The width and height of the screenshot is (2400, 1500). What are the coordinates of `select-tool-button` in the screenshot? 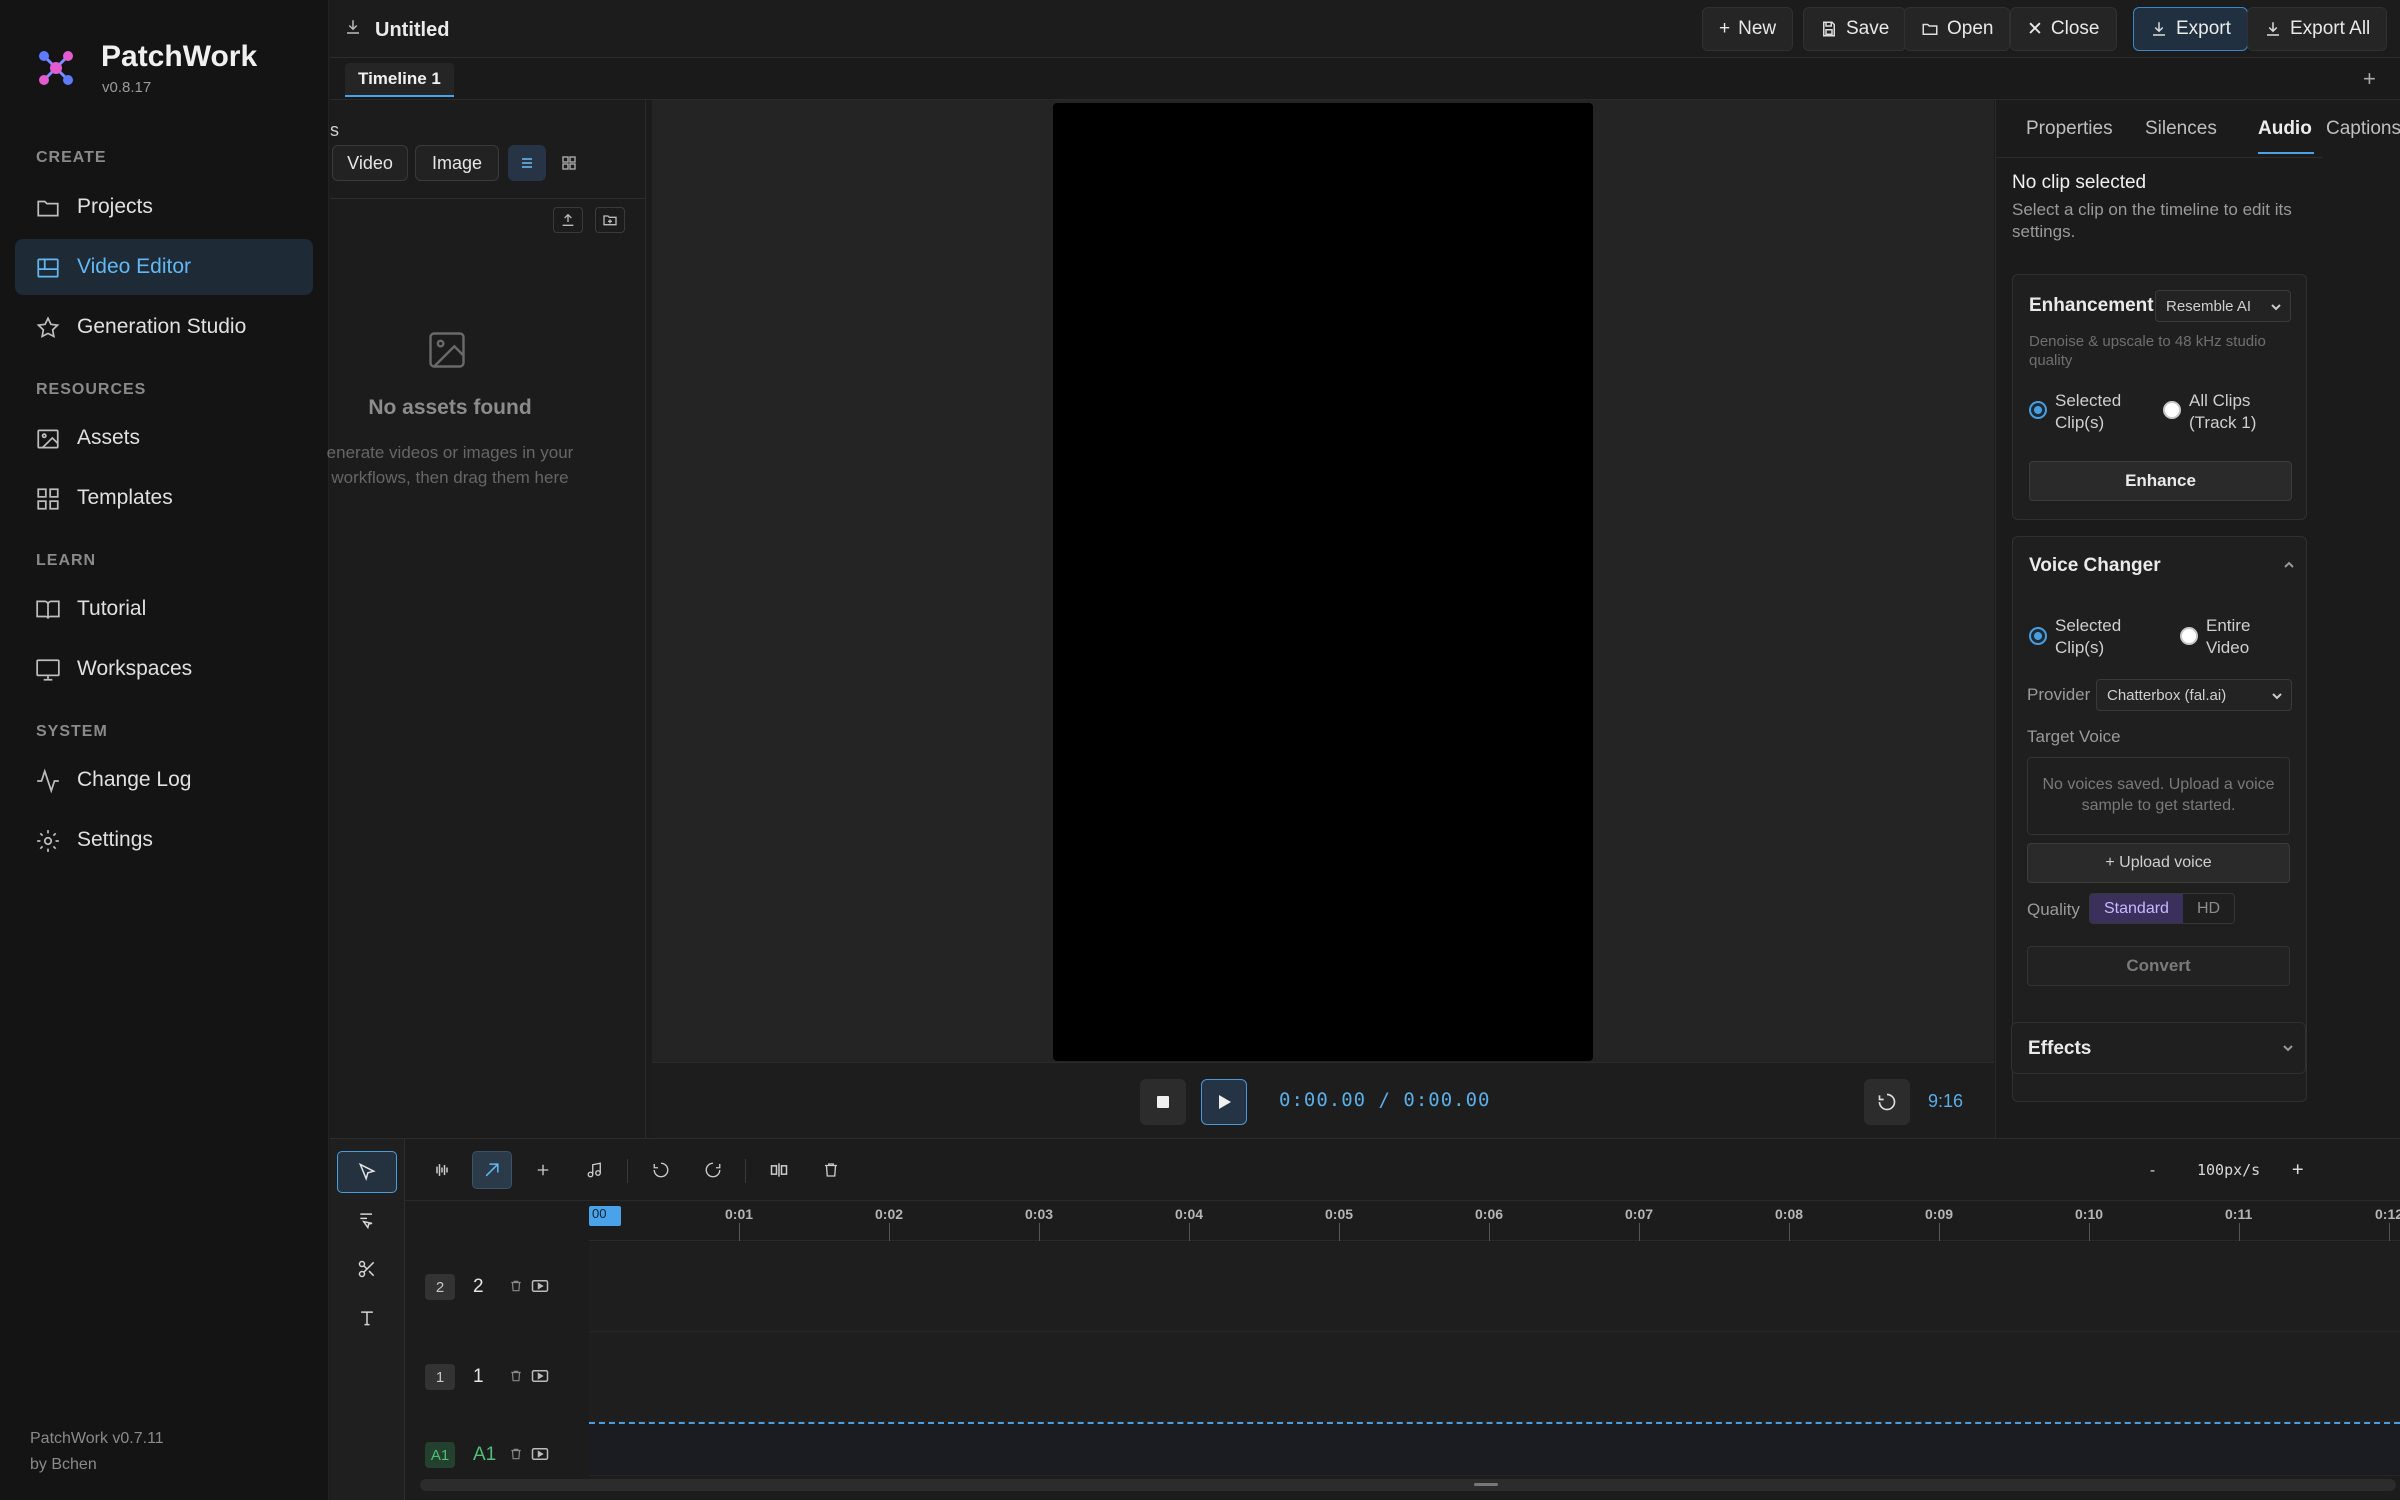 It's located at (367, 1172).